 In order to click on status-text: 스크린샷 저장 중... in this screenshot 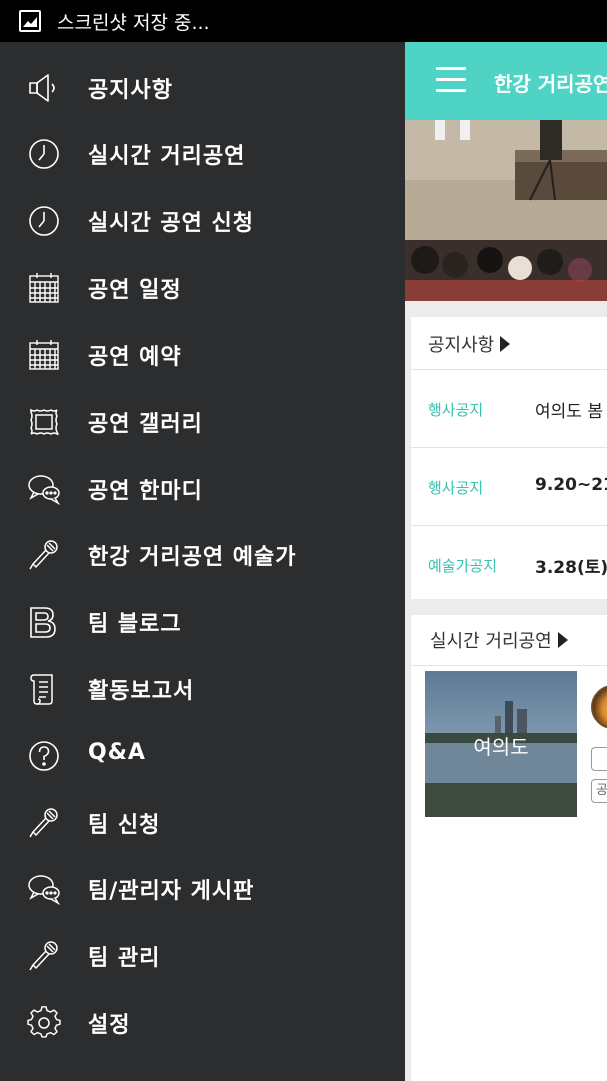, I will do `click(133, 22)`.